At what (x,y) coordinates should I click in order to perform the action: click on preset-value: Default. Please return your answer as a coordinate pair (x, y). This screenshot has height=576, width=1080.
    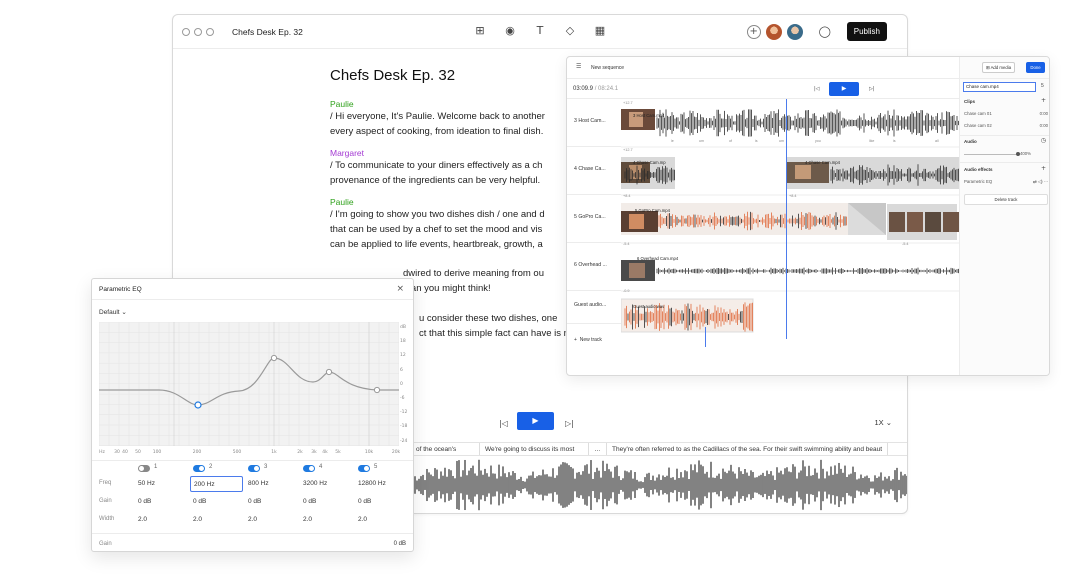
    Looking at the image, I should click on (109, 312).